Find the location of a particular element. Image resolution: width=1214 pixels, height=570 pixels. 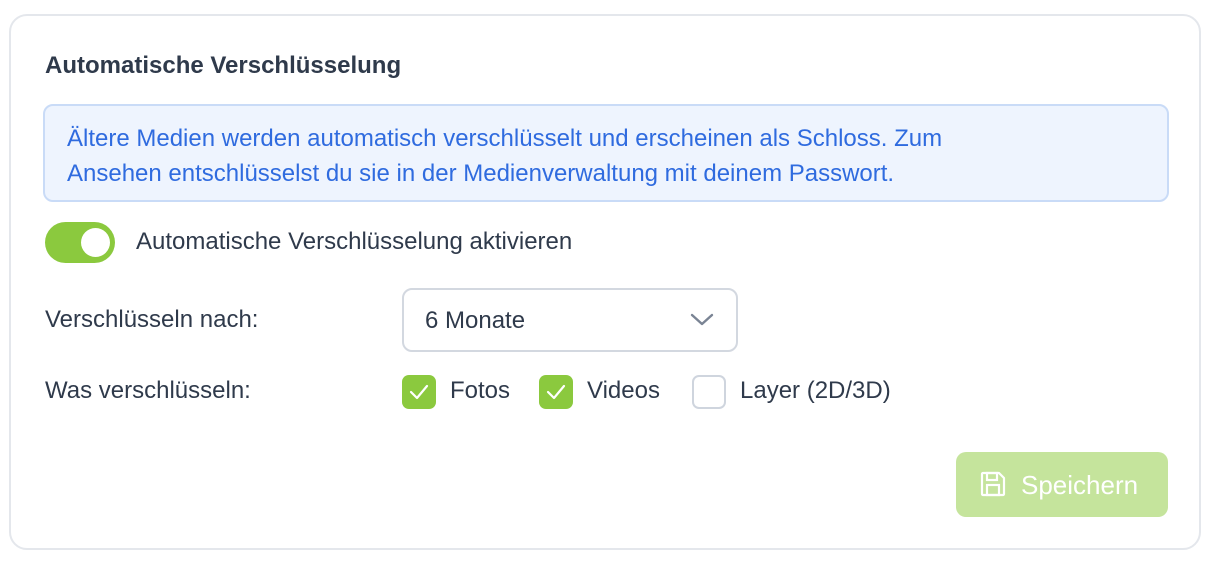

toggle-knob is located at coordinates (95, 242).